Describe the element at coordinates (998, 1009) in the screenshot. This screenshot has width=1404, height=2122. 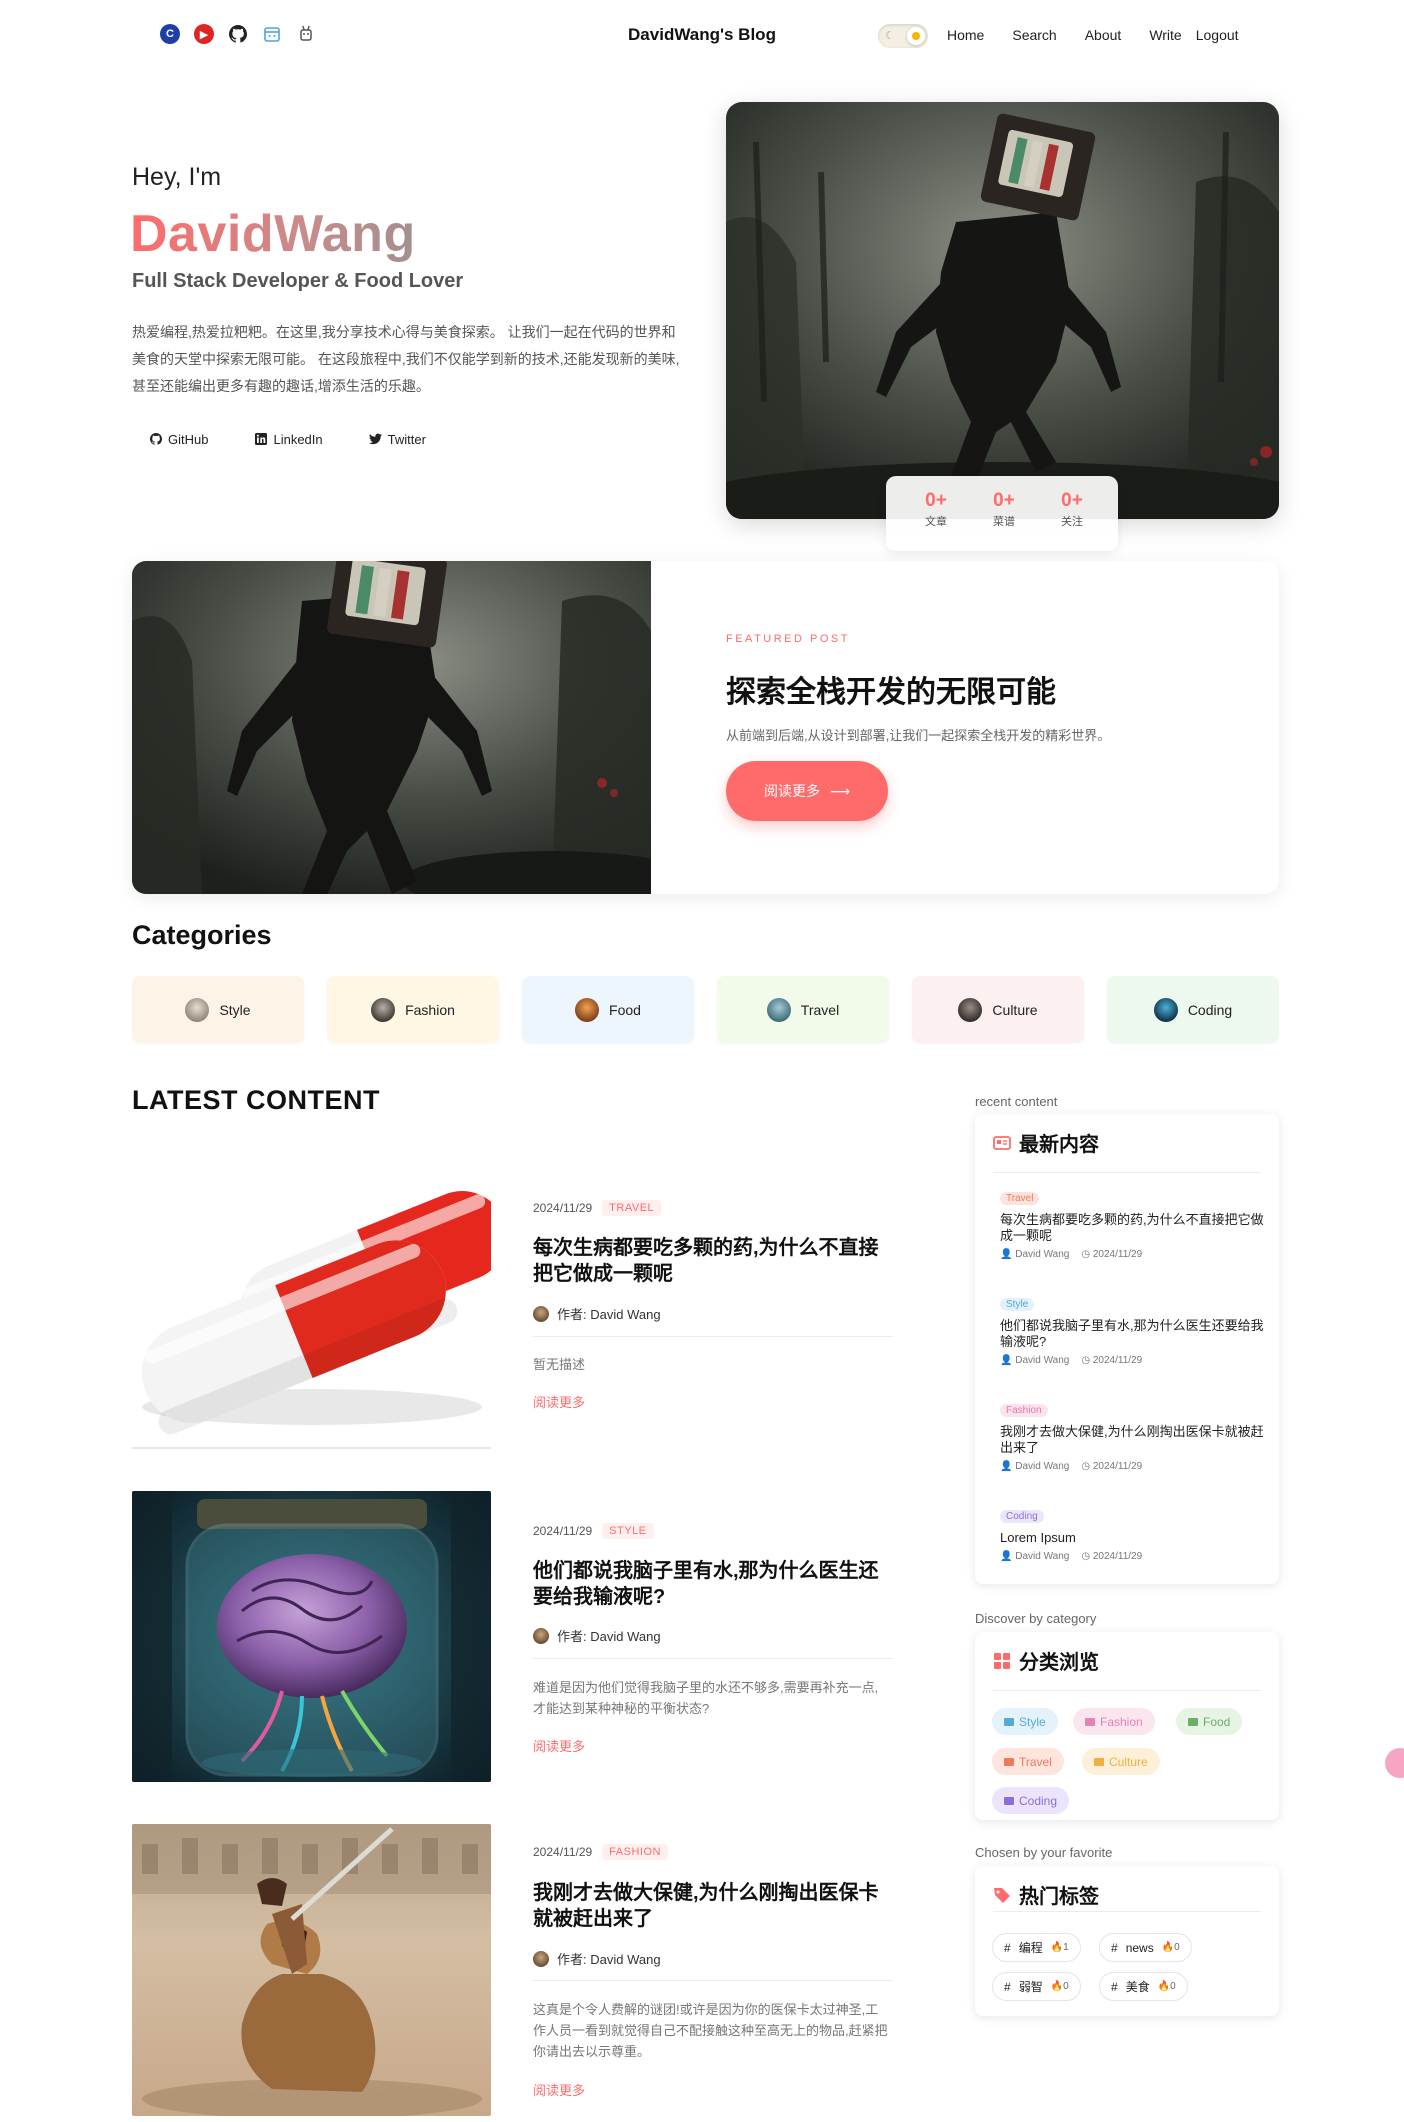
I see `category-culture: Culture` at that location.